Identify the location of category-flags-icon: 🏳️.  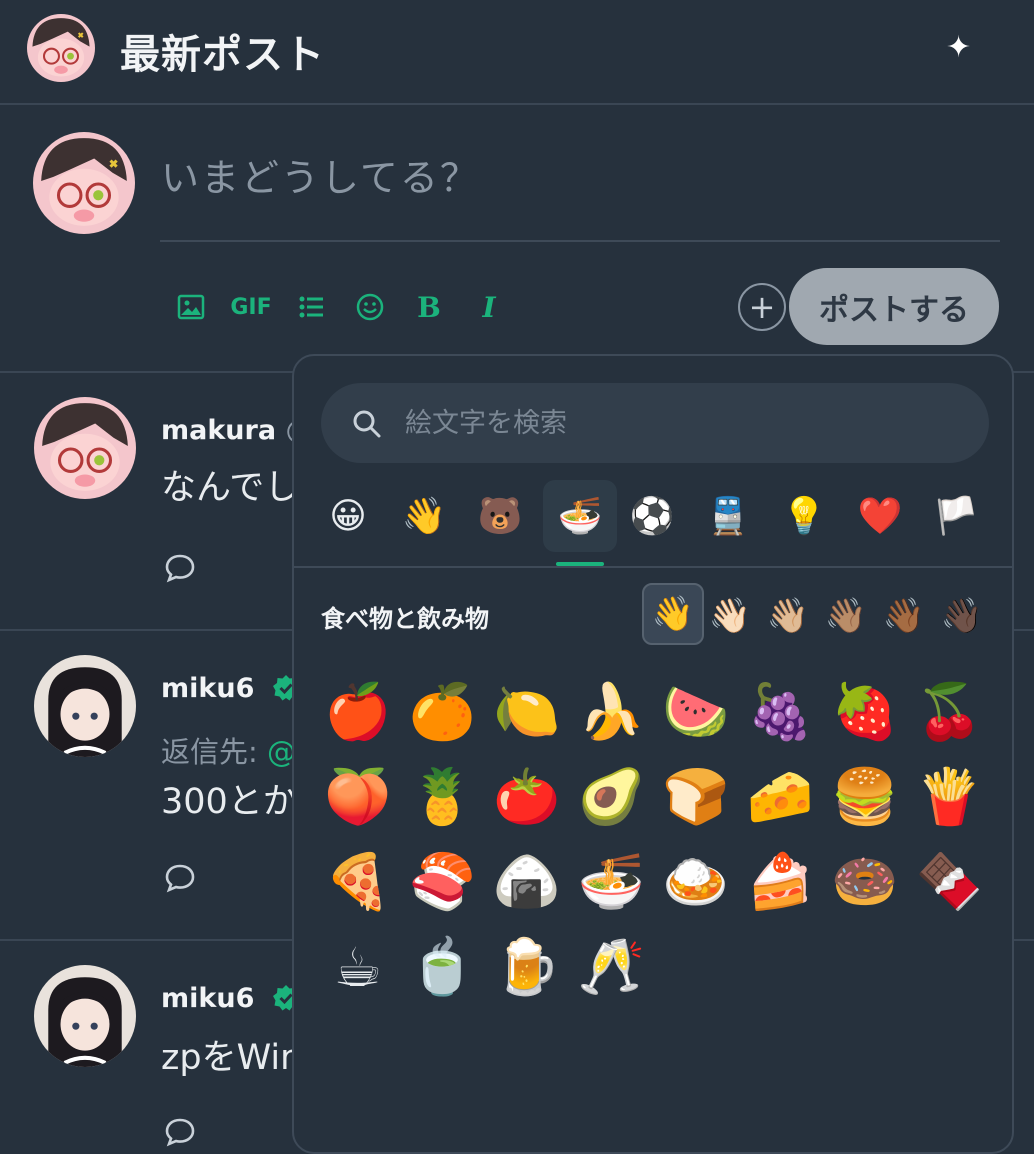
(956, 516).